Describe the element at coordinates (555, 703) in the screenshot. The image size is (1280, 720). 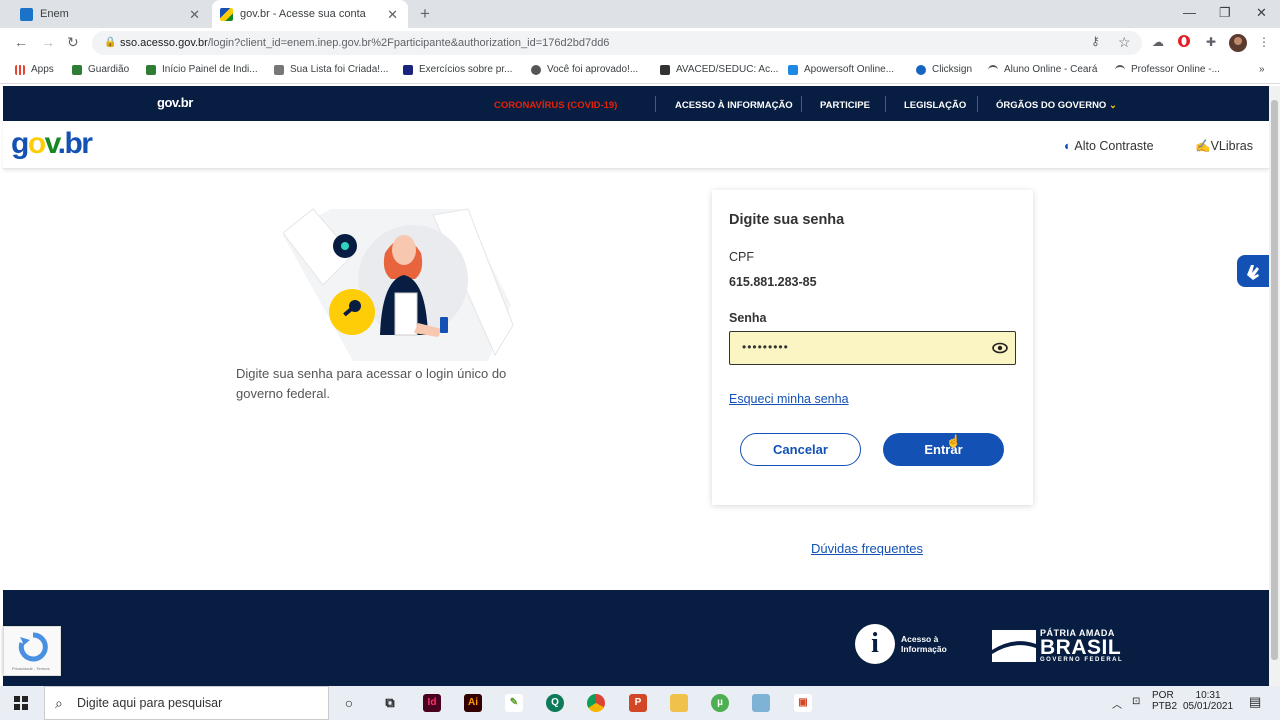
I see `search-app-icon: Q` at that location.